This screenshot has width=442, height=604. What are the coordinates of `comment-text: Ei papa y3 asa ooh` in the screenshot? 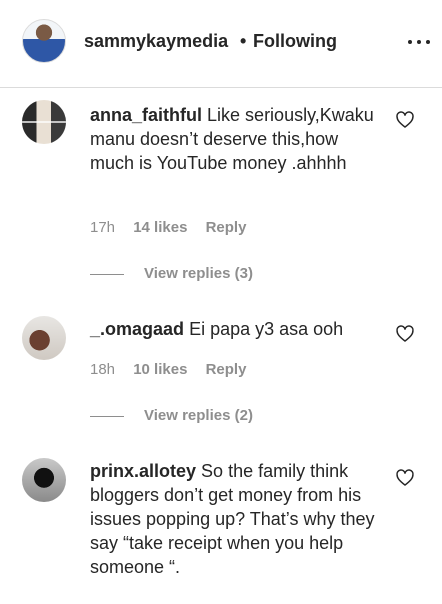 It's located at (266, 329).